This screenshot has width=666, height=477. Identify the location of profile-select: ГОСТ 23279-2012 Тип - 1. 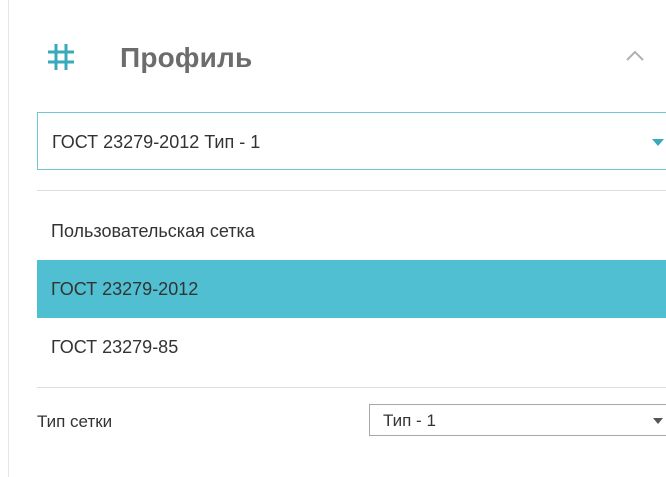
(351, 141).